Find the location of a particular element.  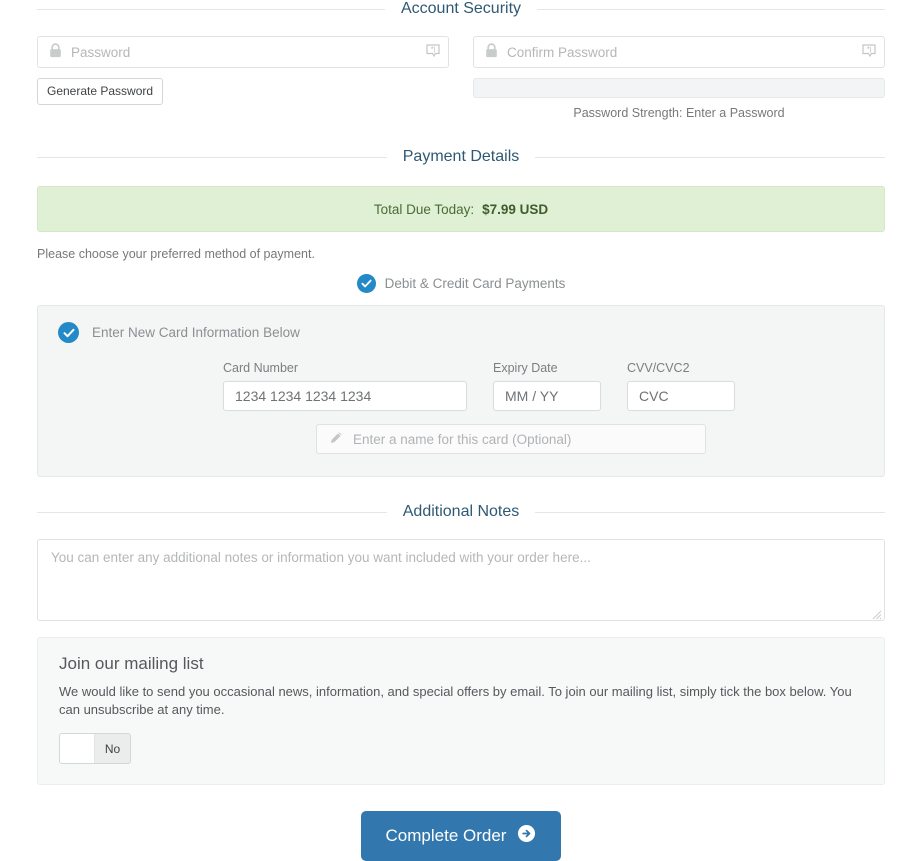

payment-method-option-card: Debit & Credit Card Payments is located at coordinates (461, 283).